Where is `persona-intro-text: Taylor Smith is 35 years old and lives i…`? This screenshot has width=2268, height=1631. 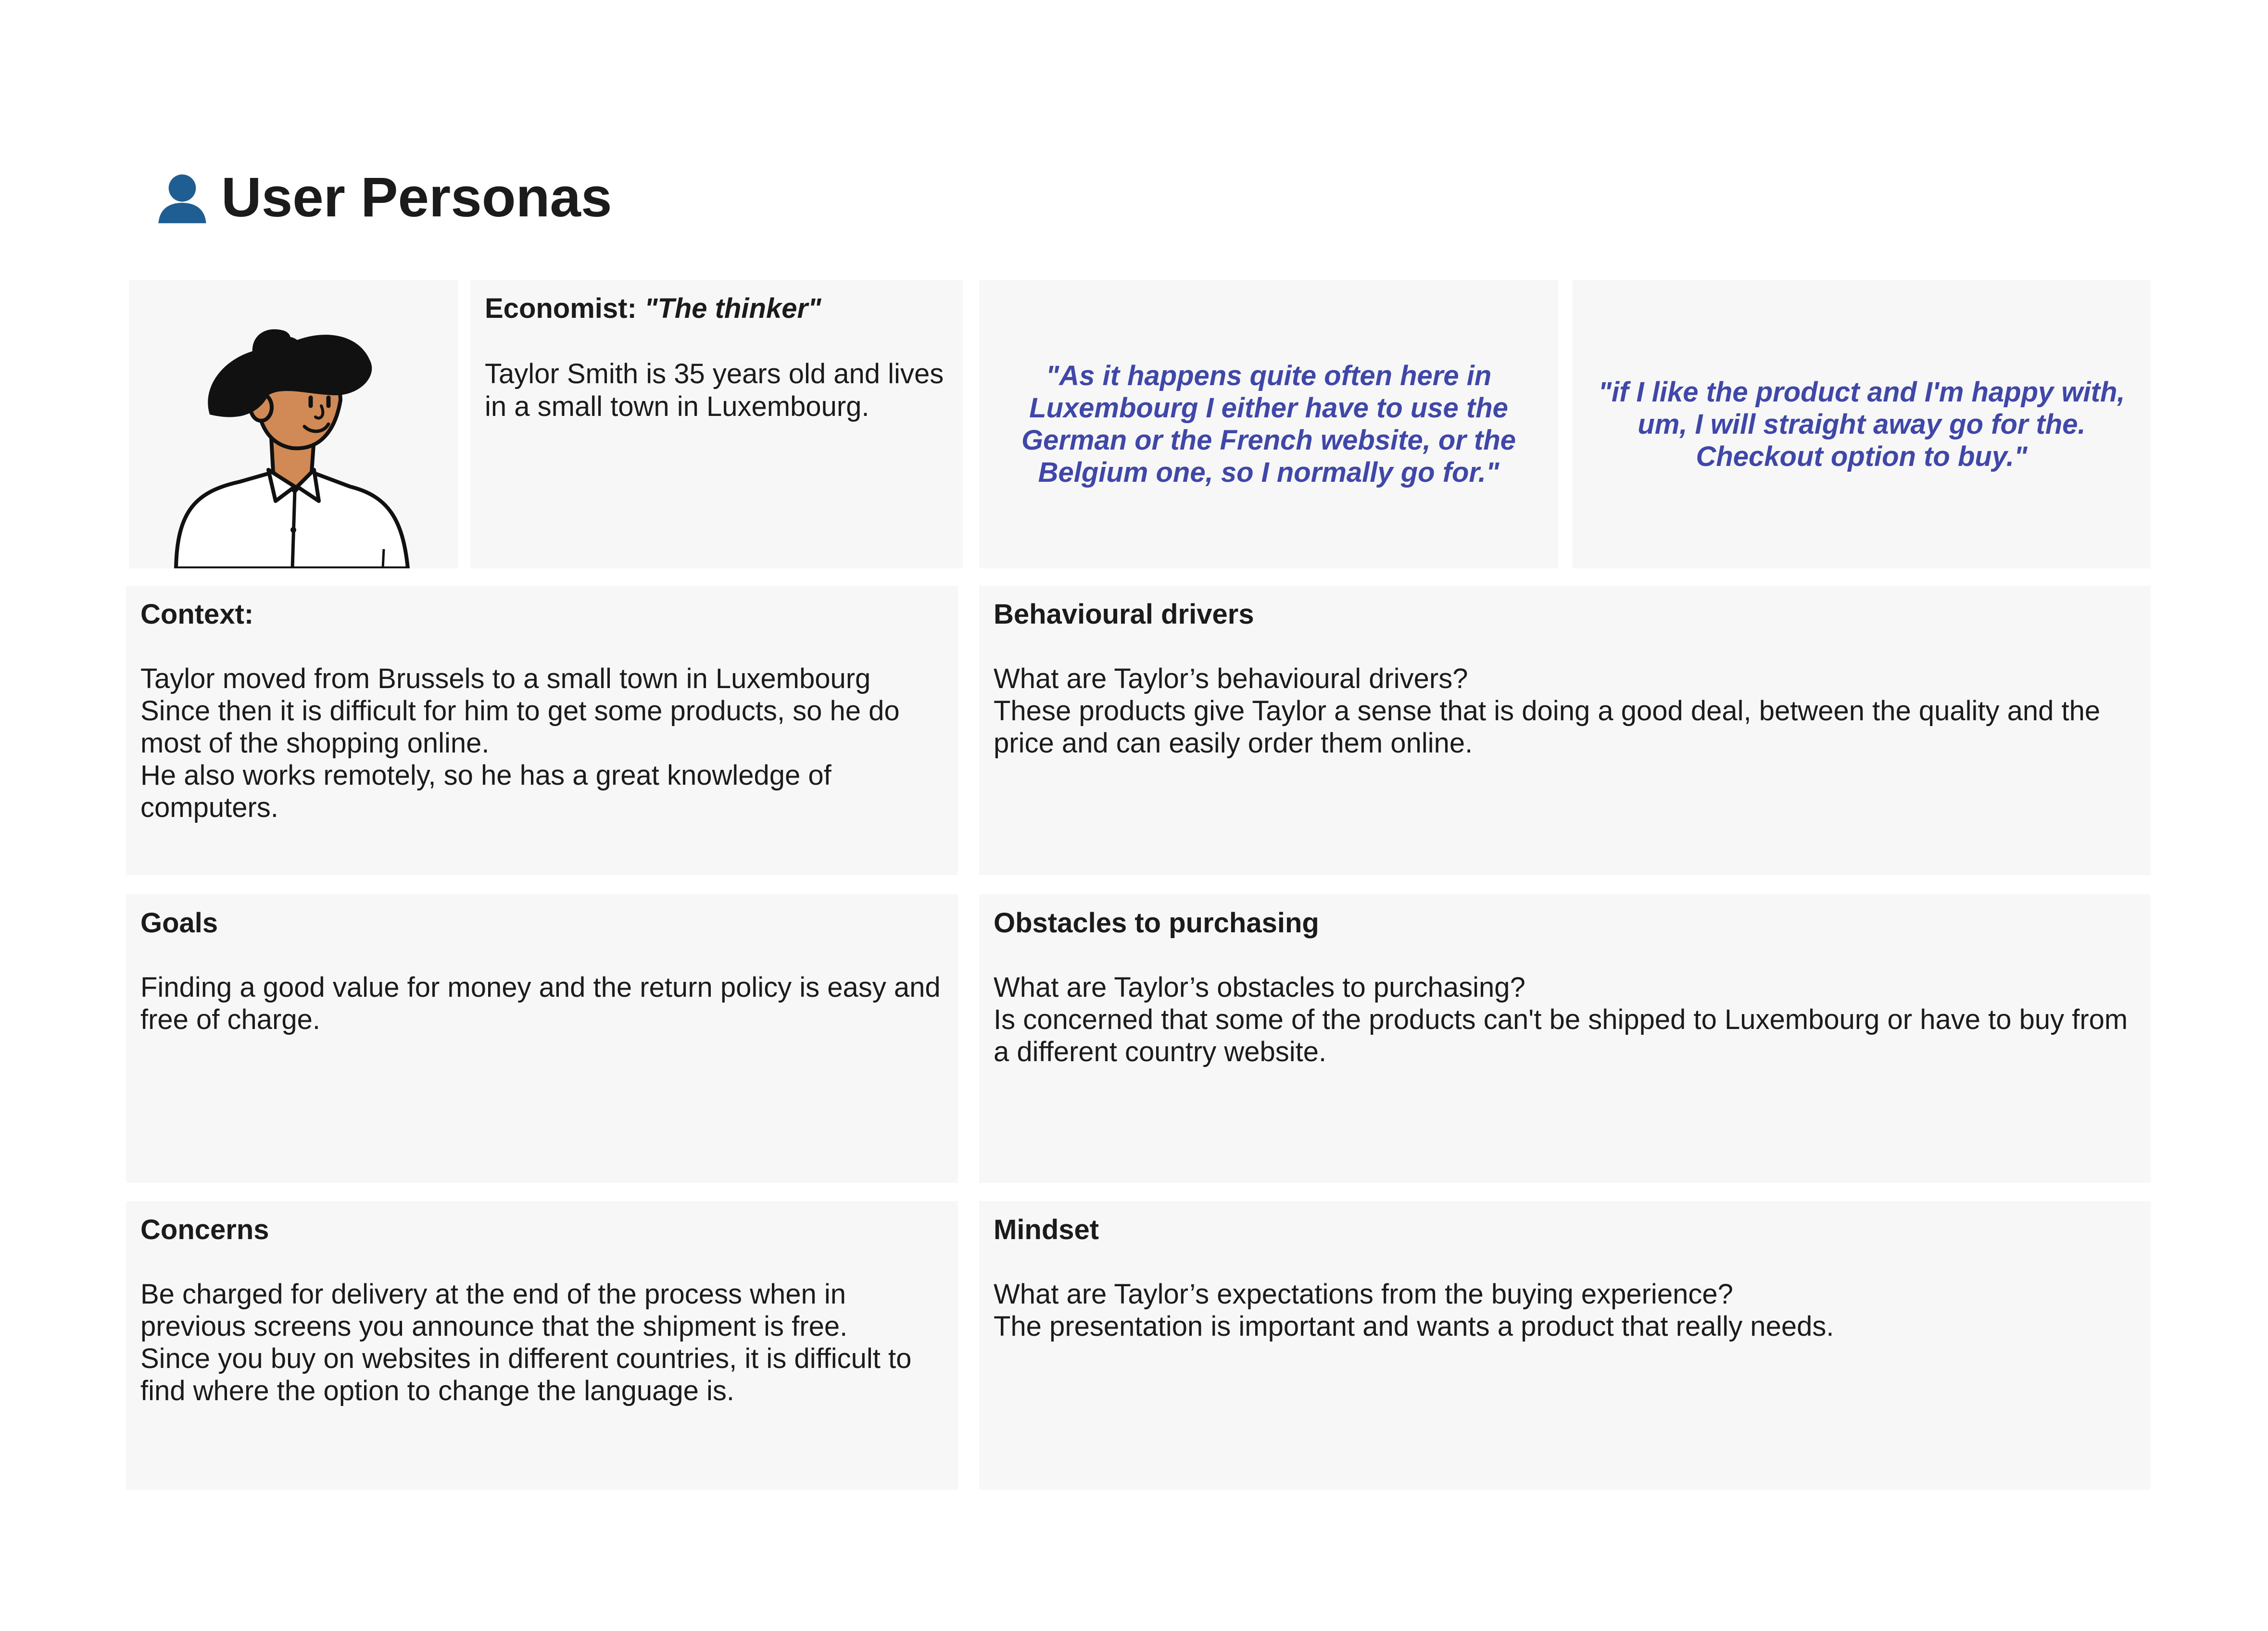 persona-intro-text: Taylor Smith is 35 years old and lives i… is located at coordinates (715, 390).